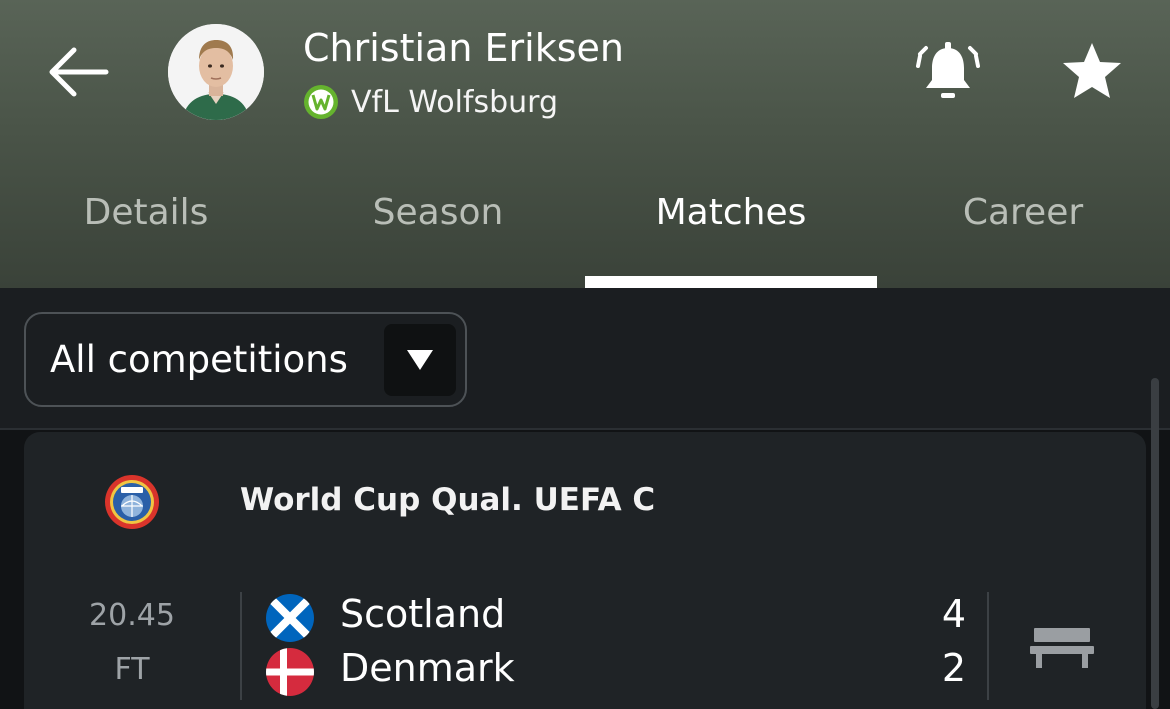 Image resolution: width=1170 pixels, height=709 pixels. I want to click on tab-career: Career, so click(1023, 234).